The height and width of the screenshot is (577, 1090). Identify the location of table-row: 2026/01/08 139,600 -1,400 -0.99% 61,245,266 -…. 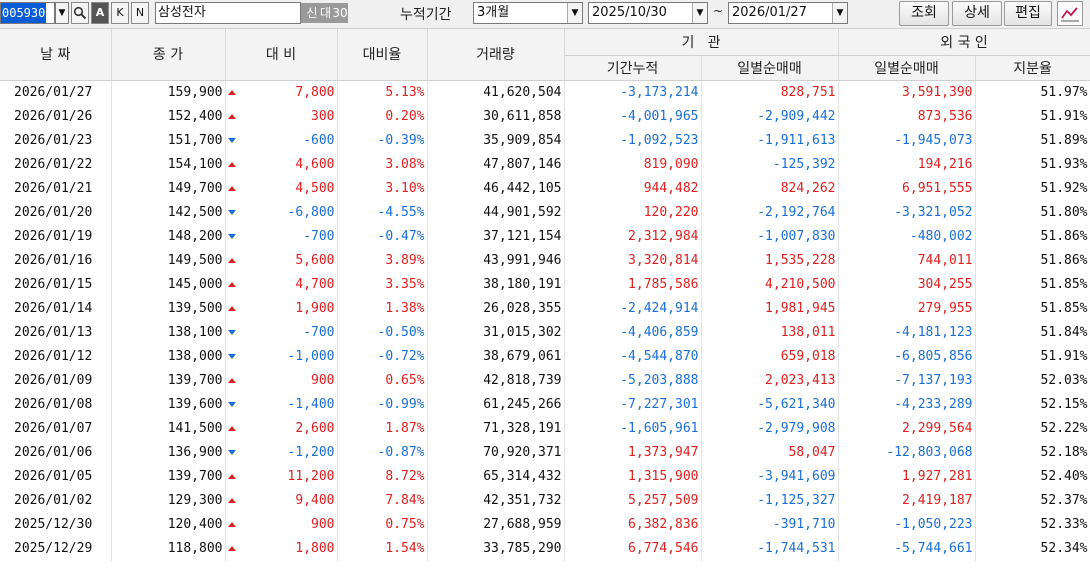
(545, 404).